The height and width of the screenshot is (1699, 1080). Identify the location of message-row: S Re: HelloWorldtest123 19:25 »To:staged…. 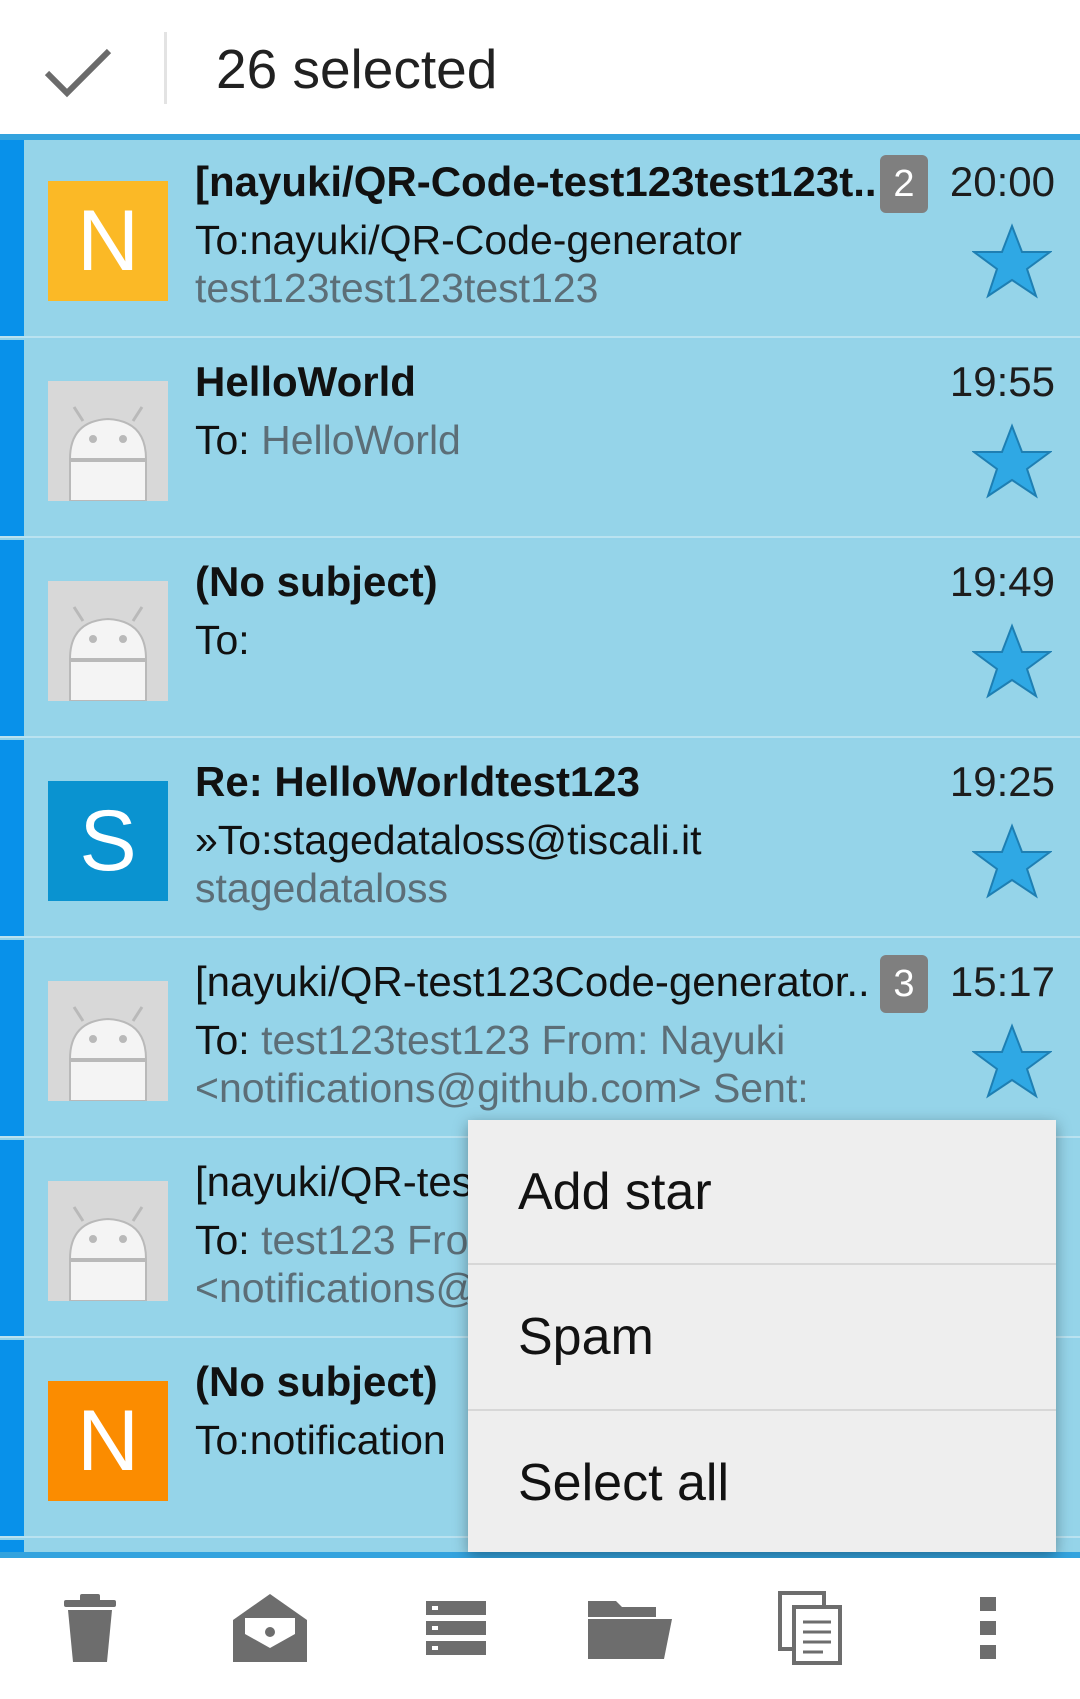
(540, 839).